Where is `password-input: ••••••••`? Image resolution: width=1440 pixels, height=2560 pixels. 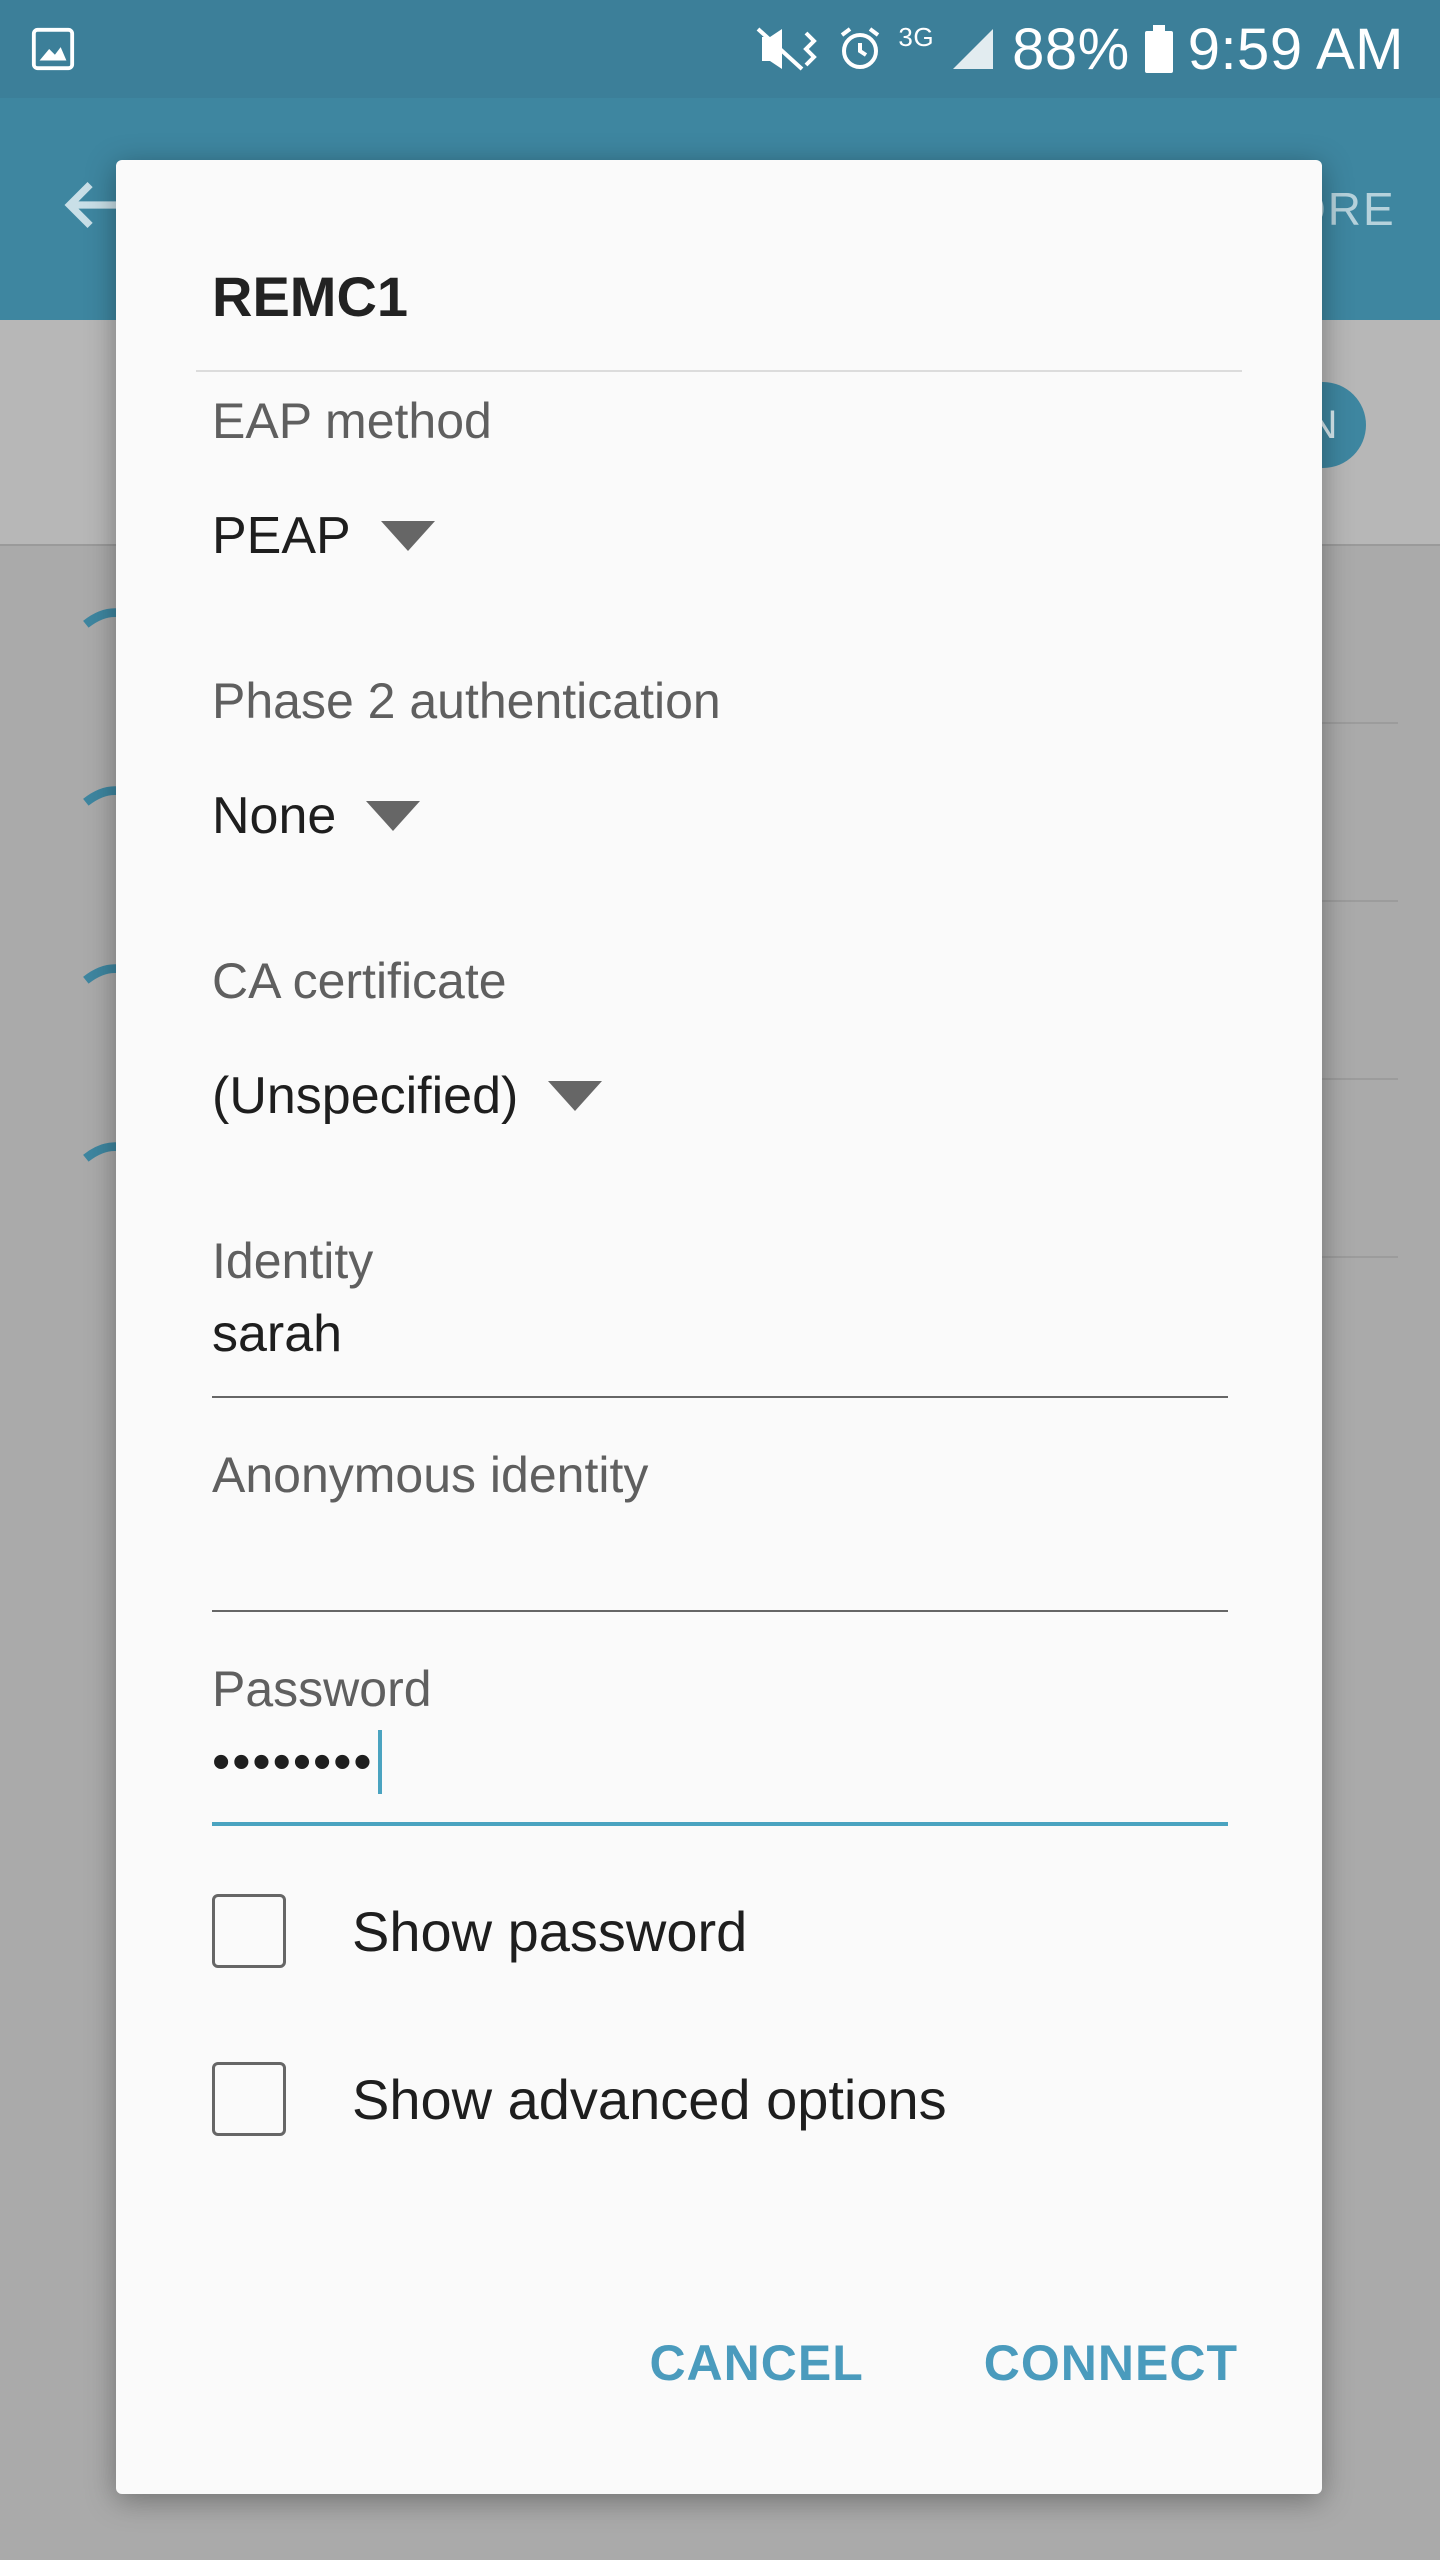 password-input: •••••••• is located at coordinates (297, 1762).